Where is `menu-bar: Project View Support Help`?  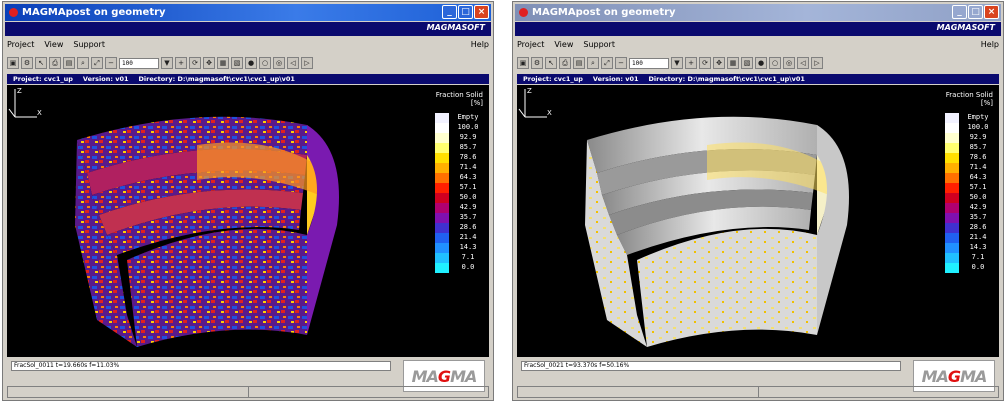 menu-bar: Project View Support Help is located at coordinates (758, 46).